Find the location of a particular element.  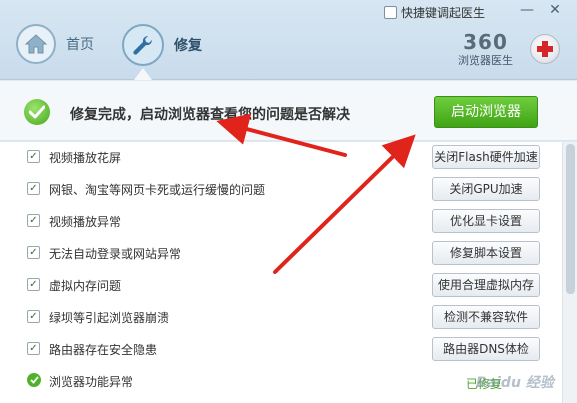

brand-subtitle: 浏览器医生 is located at coordinates (485, 60).